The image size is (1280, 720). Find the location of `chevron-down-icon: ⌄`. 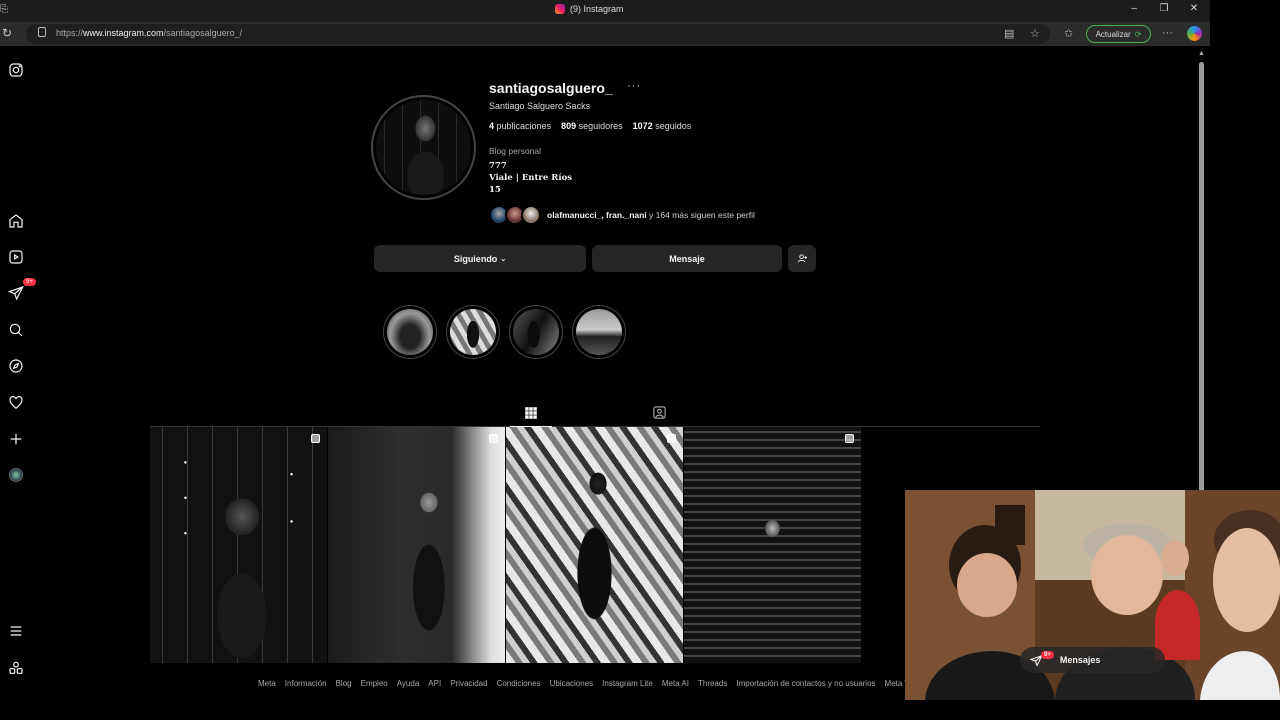

chevron-down-icon: ⌄ is located at coordinates (503, 259).